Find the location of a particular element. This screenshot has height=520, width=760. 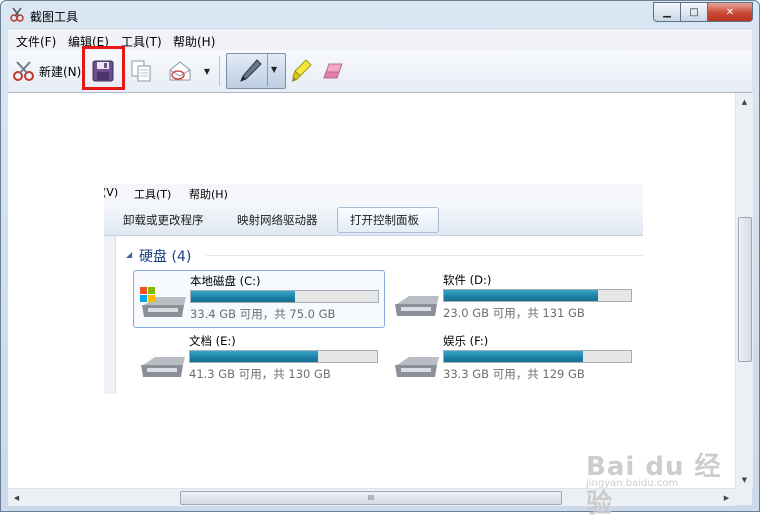

drive-name: 娱乐 (F:) is located at coordinates (466, 341).